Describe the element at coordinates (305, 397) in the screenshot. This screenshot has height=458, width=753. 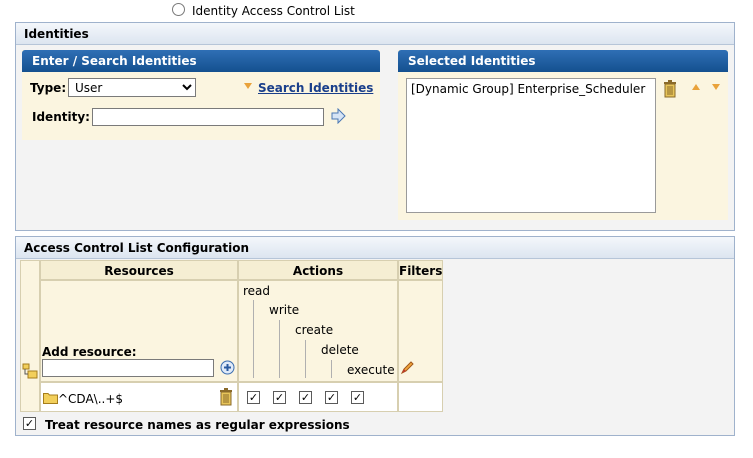
I see `create-checkbox: ✓` at that location.